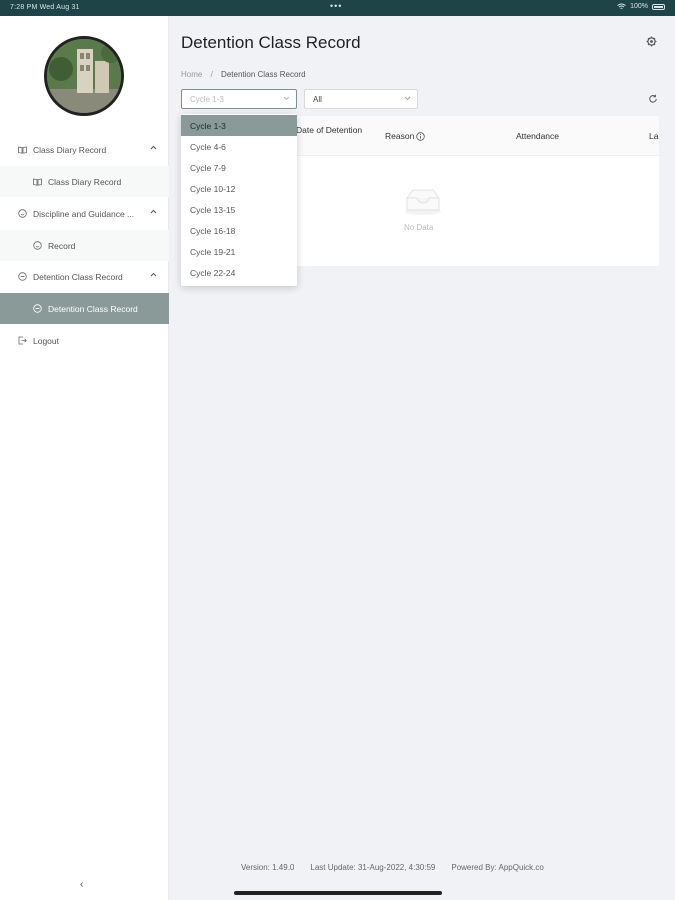  I want to click on gear-icon, so click(651, 41).